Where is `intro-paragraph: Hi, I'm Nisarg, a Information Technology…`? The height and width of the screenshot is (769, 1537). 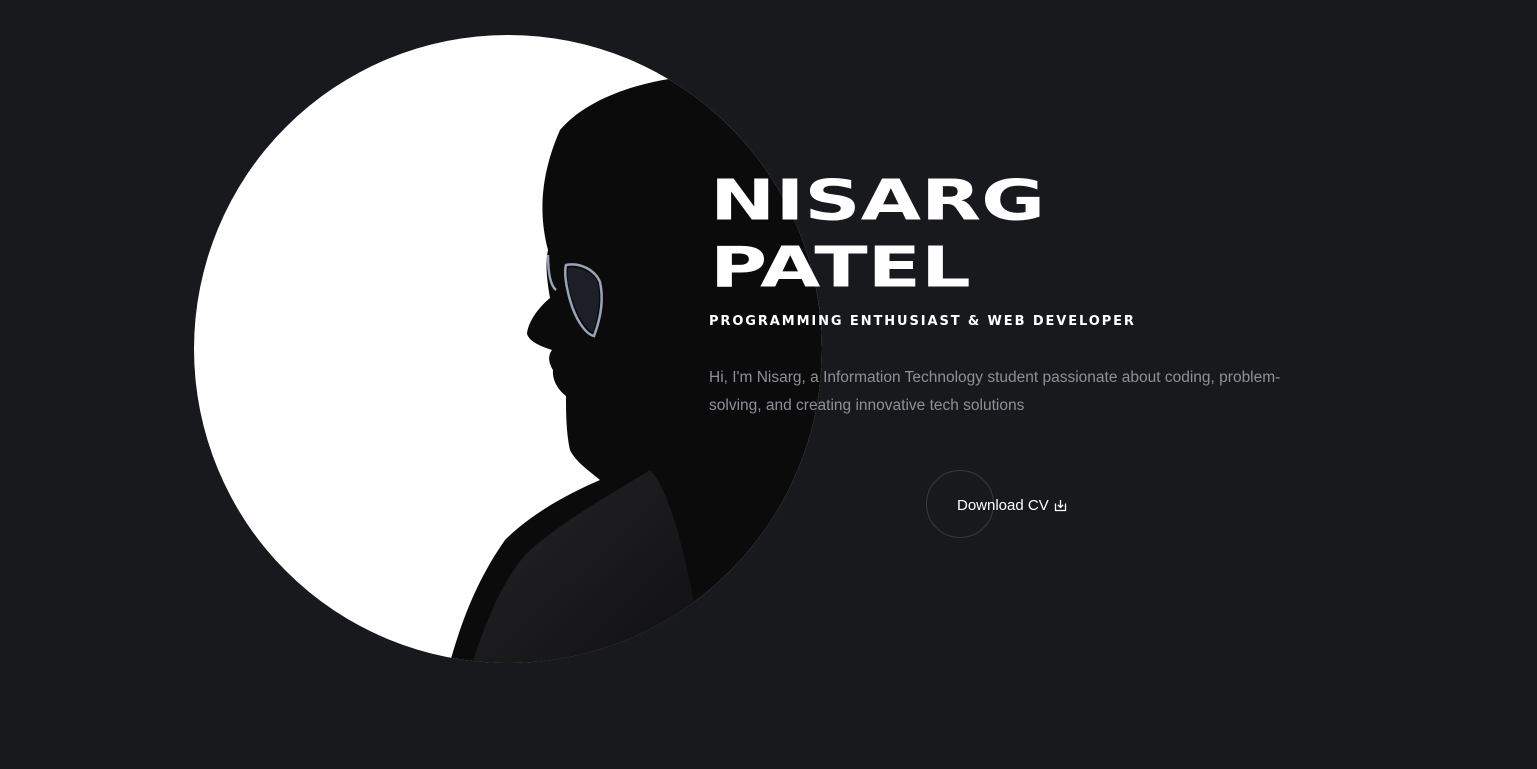
intro-paragraph: Hi, I'm Nisarg, a Information Technology… is located at coordinates (995, 391).